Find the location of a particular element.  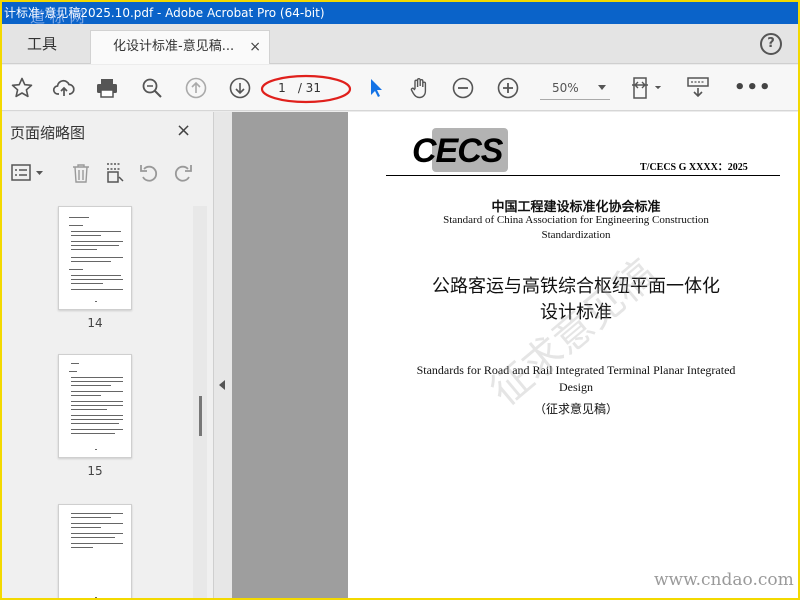

more-icon: ••• is located at coordinates (753, 87).